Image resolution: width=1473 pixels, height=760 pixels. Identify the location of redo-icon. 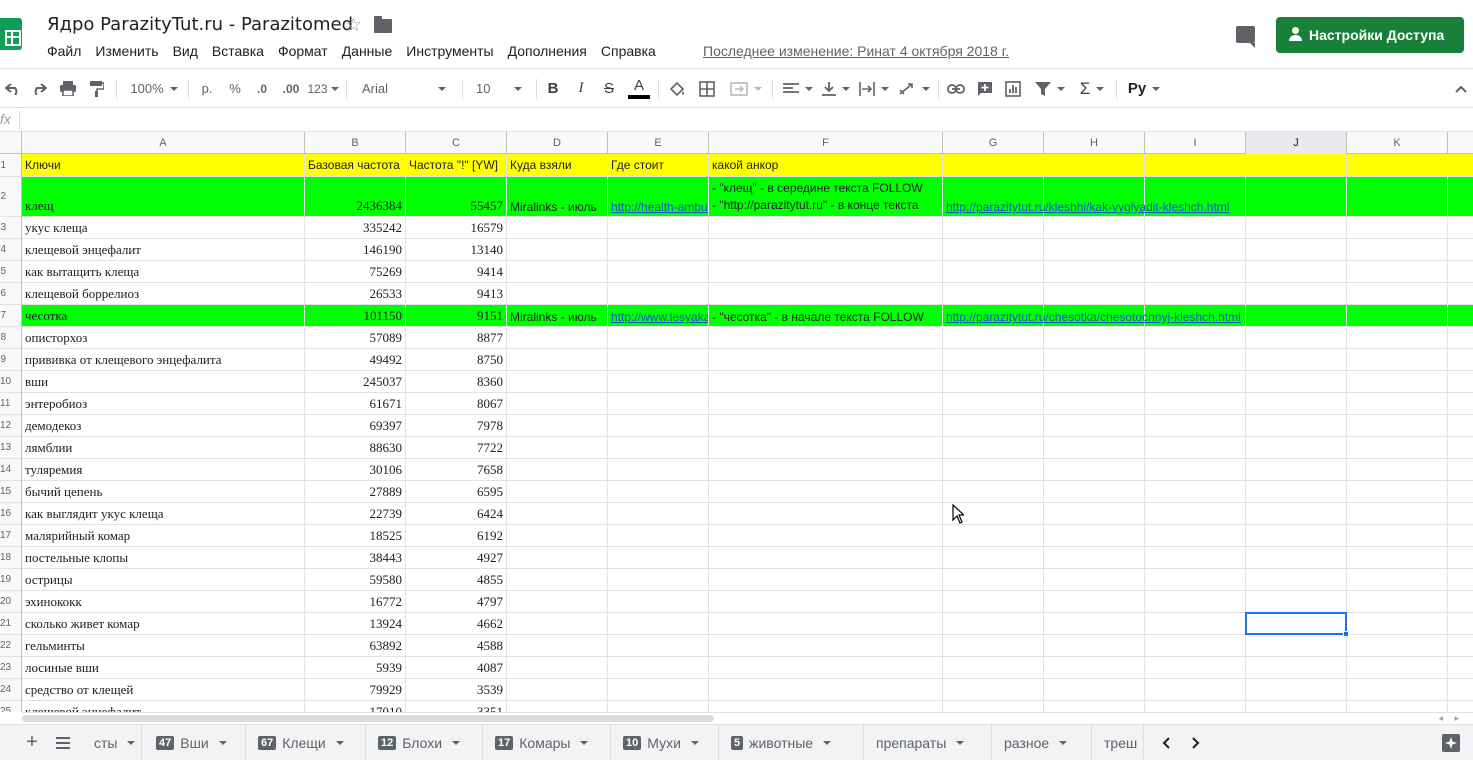
(39, 88).